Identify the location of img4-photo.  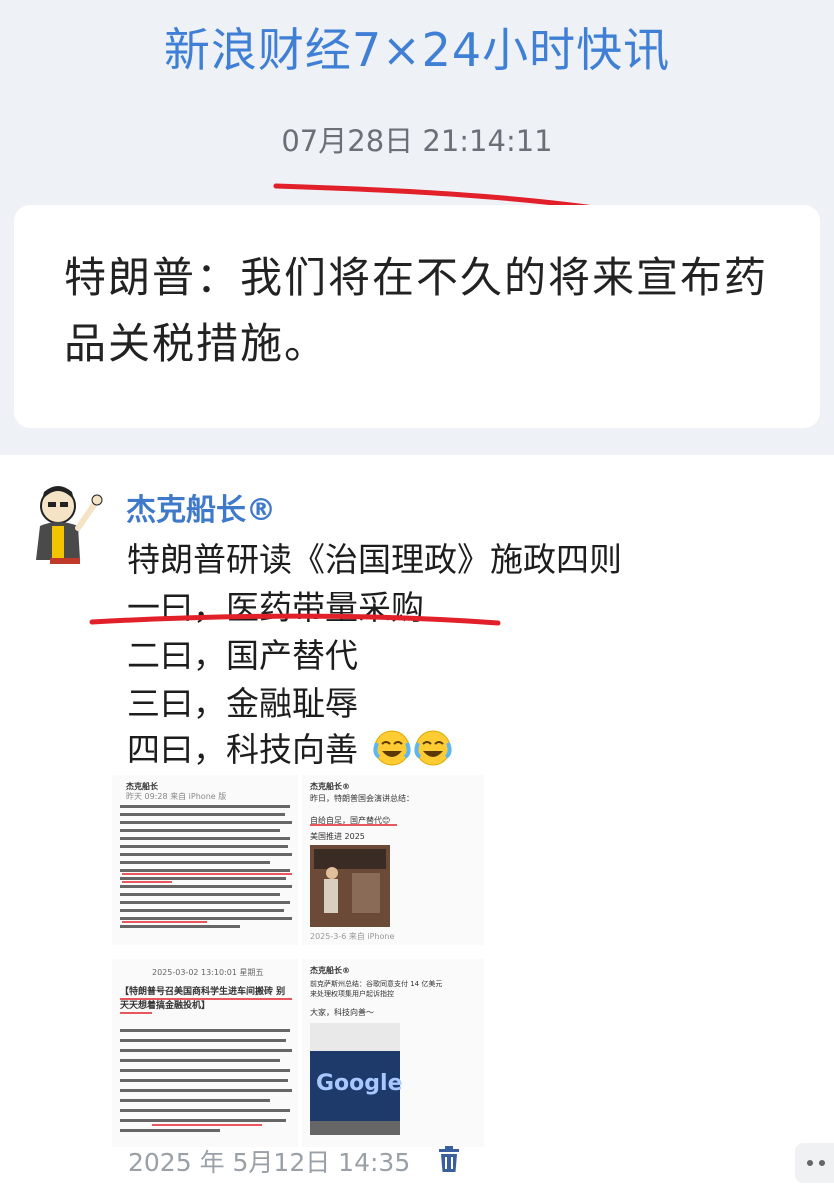
(355, 1079).